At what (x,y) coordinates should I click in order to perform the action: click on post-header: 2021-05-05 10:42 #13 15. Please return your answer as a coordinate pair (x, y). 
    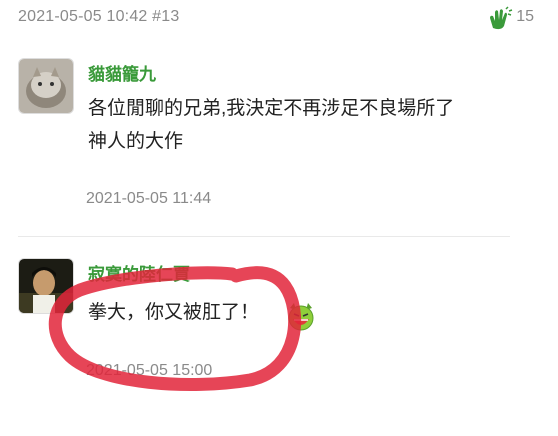
    Looking at the image, I should click on (278, 19).